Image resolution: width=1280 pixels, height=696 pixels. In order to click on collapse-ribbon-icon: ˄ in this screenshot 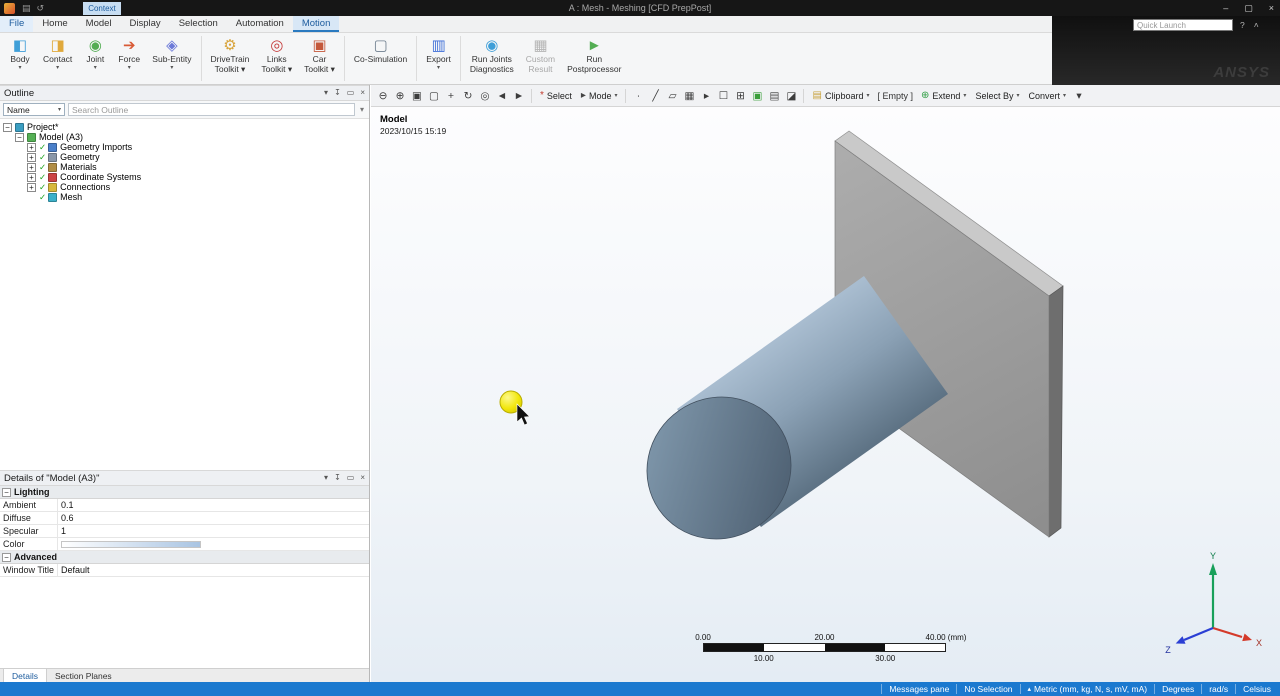, I will do `click(1256, 25)`.